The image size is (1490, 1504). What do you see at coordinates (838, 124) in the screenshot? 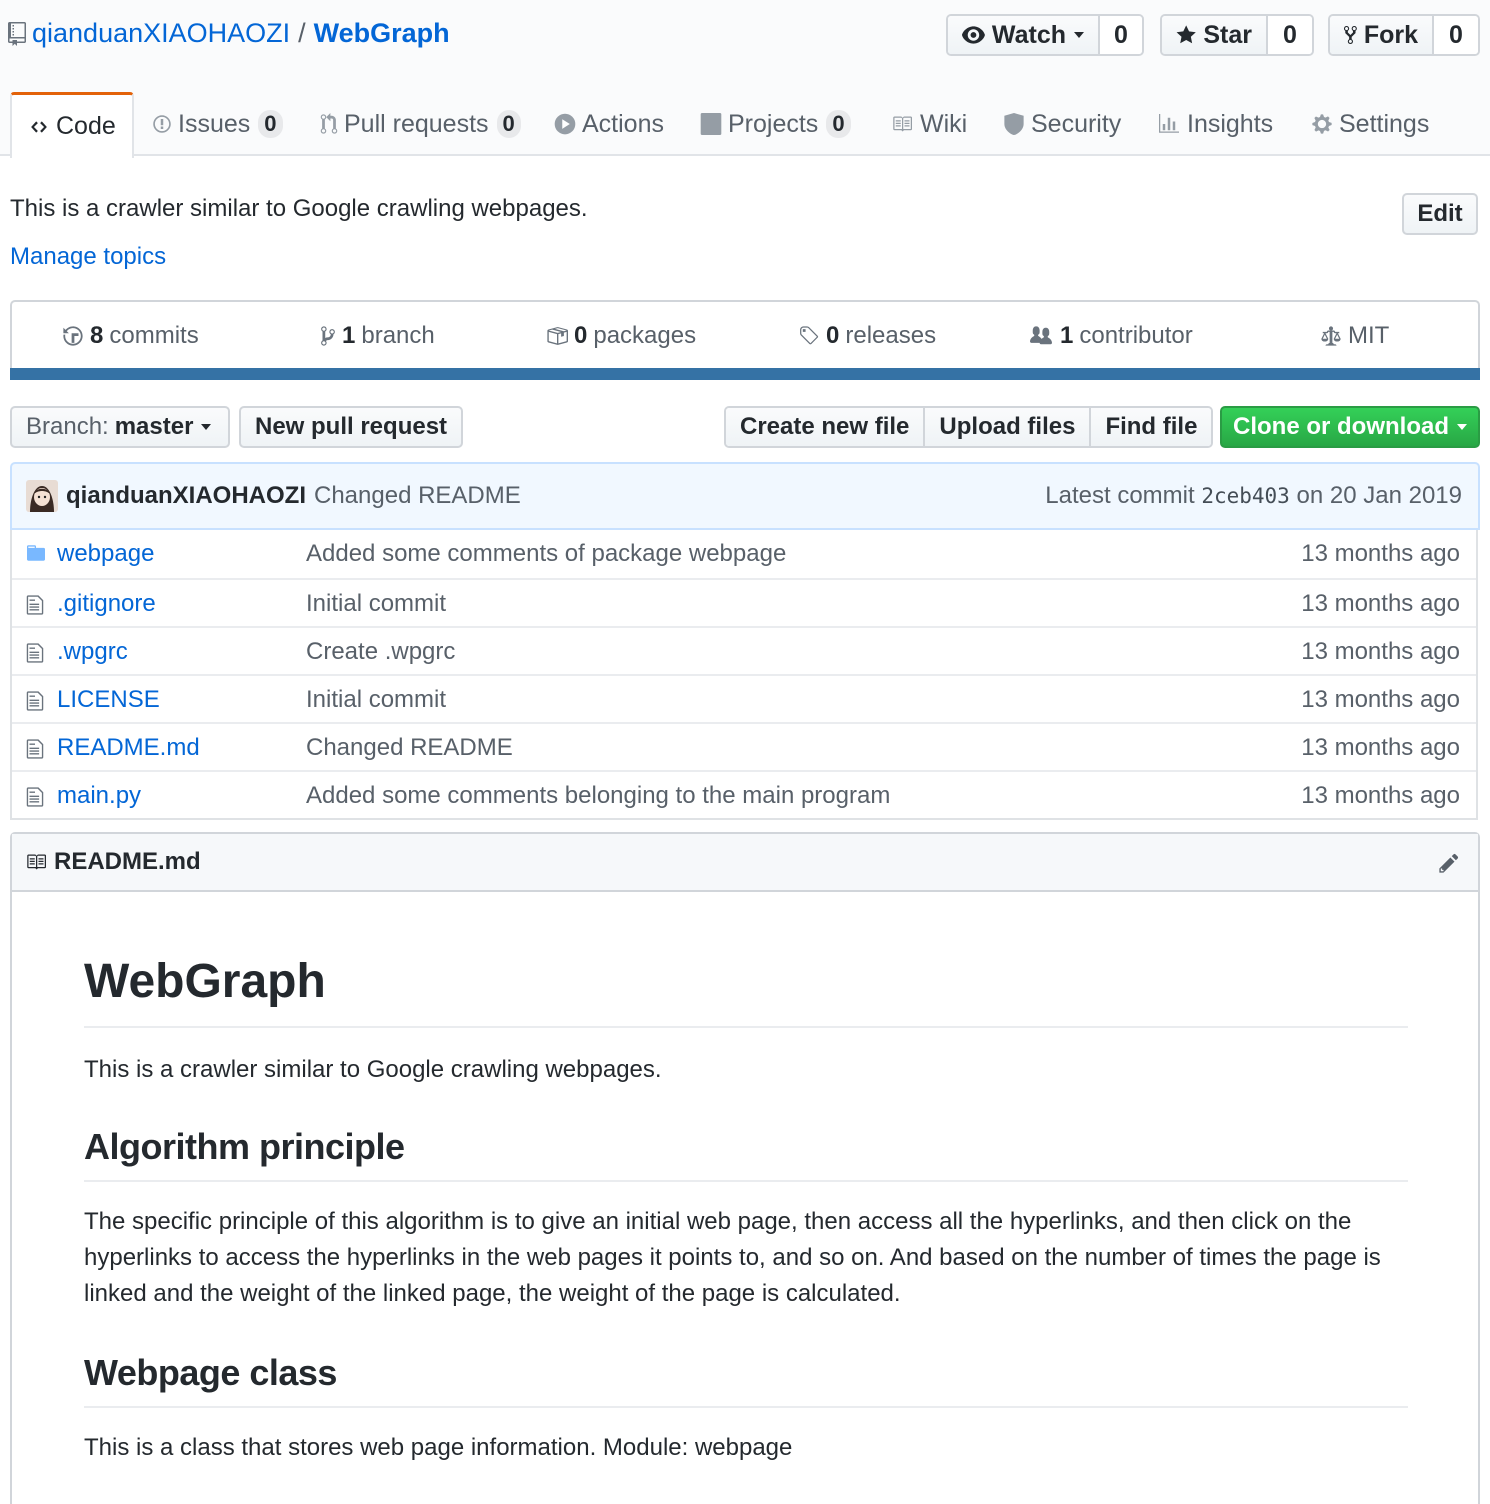
I see `projects-counter: 0` at bounding box center [838, 124].